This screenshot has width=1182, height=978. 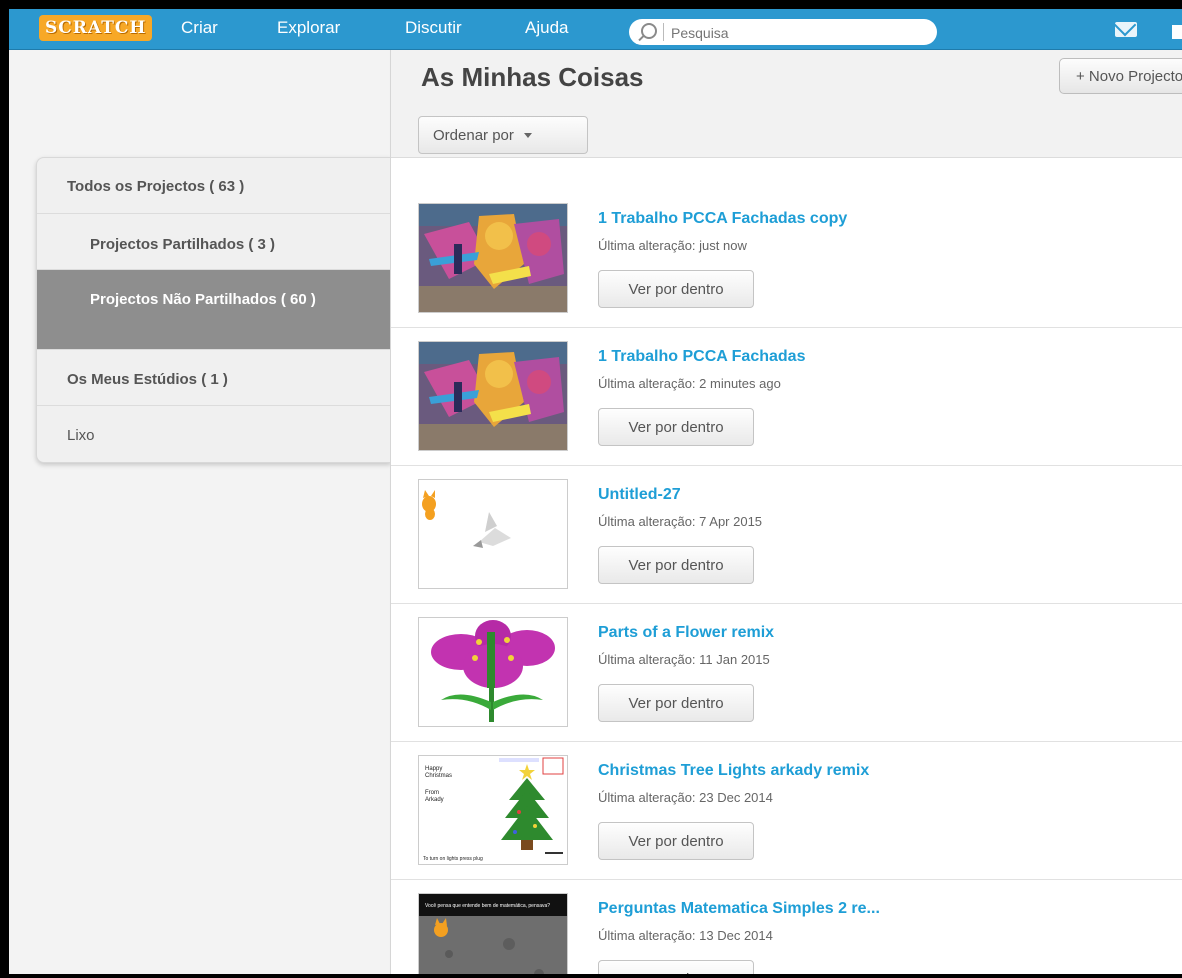 I want to click on page-title: As Minhas Coisas, so click(x=532, y=77).